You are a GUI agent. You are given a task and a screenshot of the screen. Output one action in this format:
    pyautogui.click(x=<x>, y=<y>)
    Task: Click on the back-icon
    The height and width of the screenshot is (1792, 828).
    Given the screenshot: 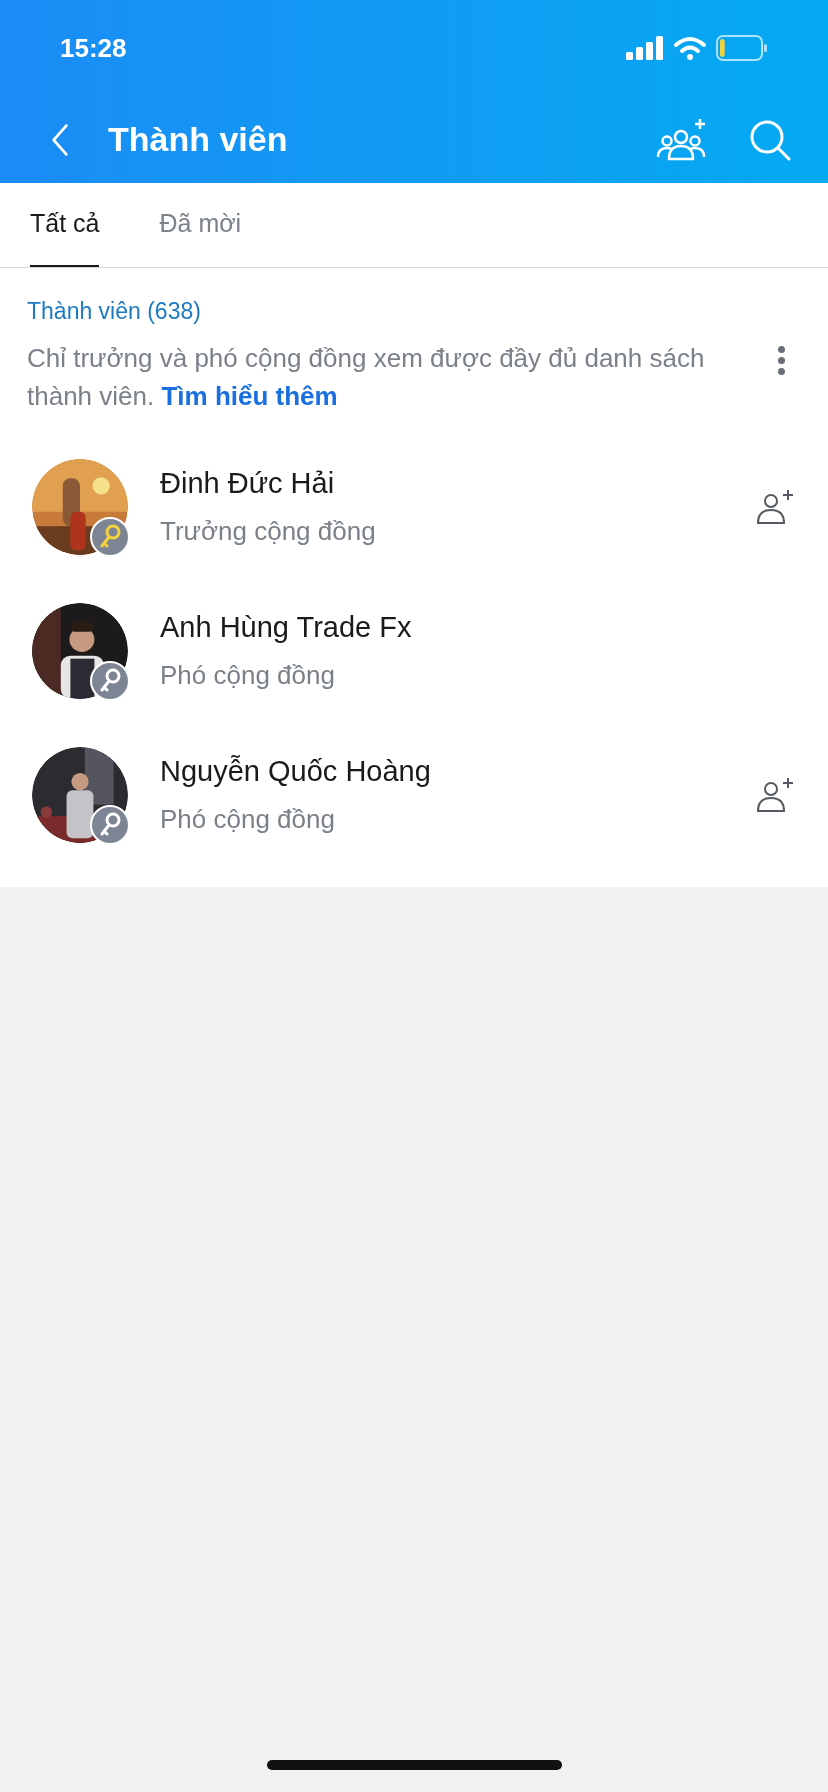 What is the action you would take?
    pyautogui.click(x=60, y=139)
    